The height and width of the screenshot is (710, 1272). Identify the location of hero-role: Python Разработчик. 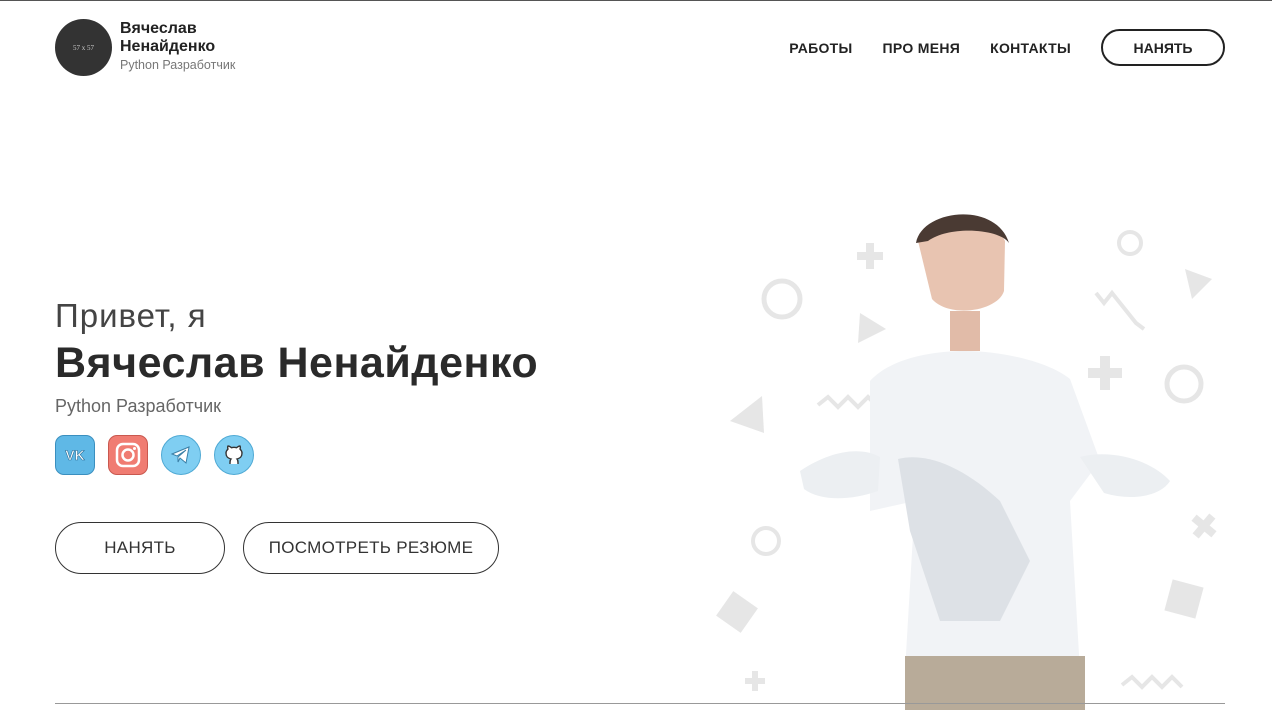
(138, 406).